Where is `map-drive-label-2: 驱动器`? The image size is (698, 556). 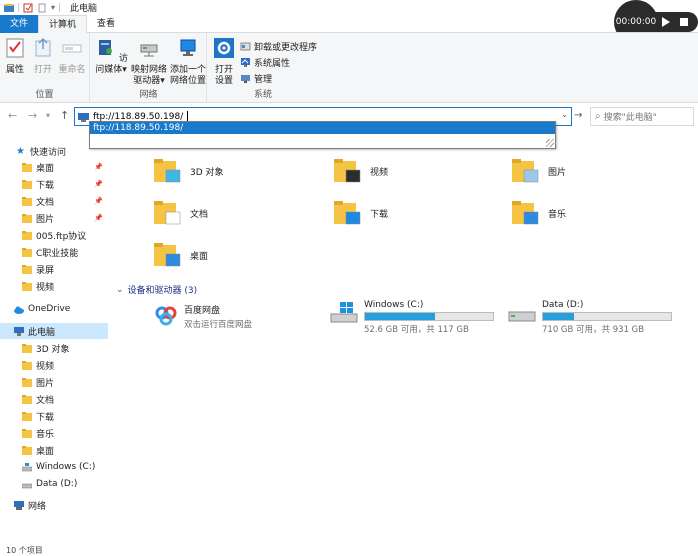
map-drive-label-2: 驱动器 is located at coordinates (147, 81).